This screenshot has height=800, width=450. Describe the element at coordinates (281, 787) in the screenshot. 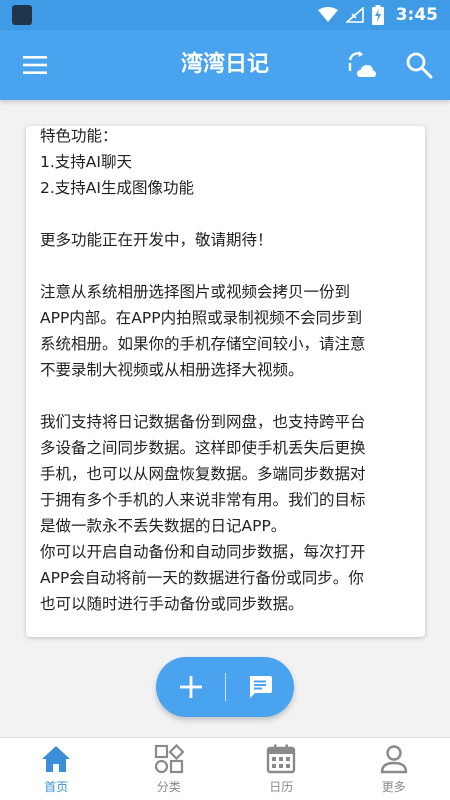

I see `nav-label-calendar: 日历` at that location.